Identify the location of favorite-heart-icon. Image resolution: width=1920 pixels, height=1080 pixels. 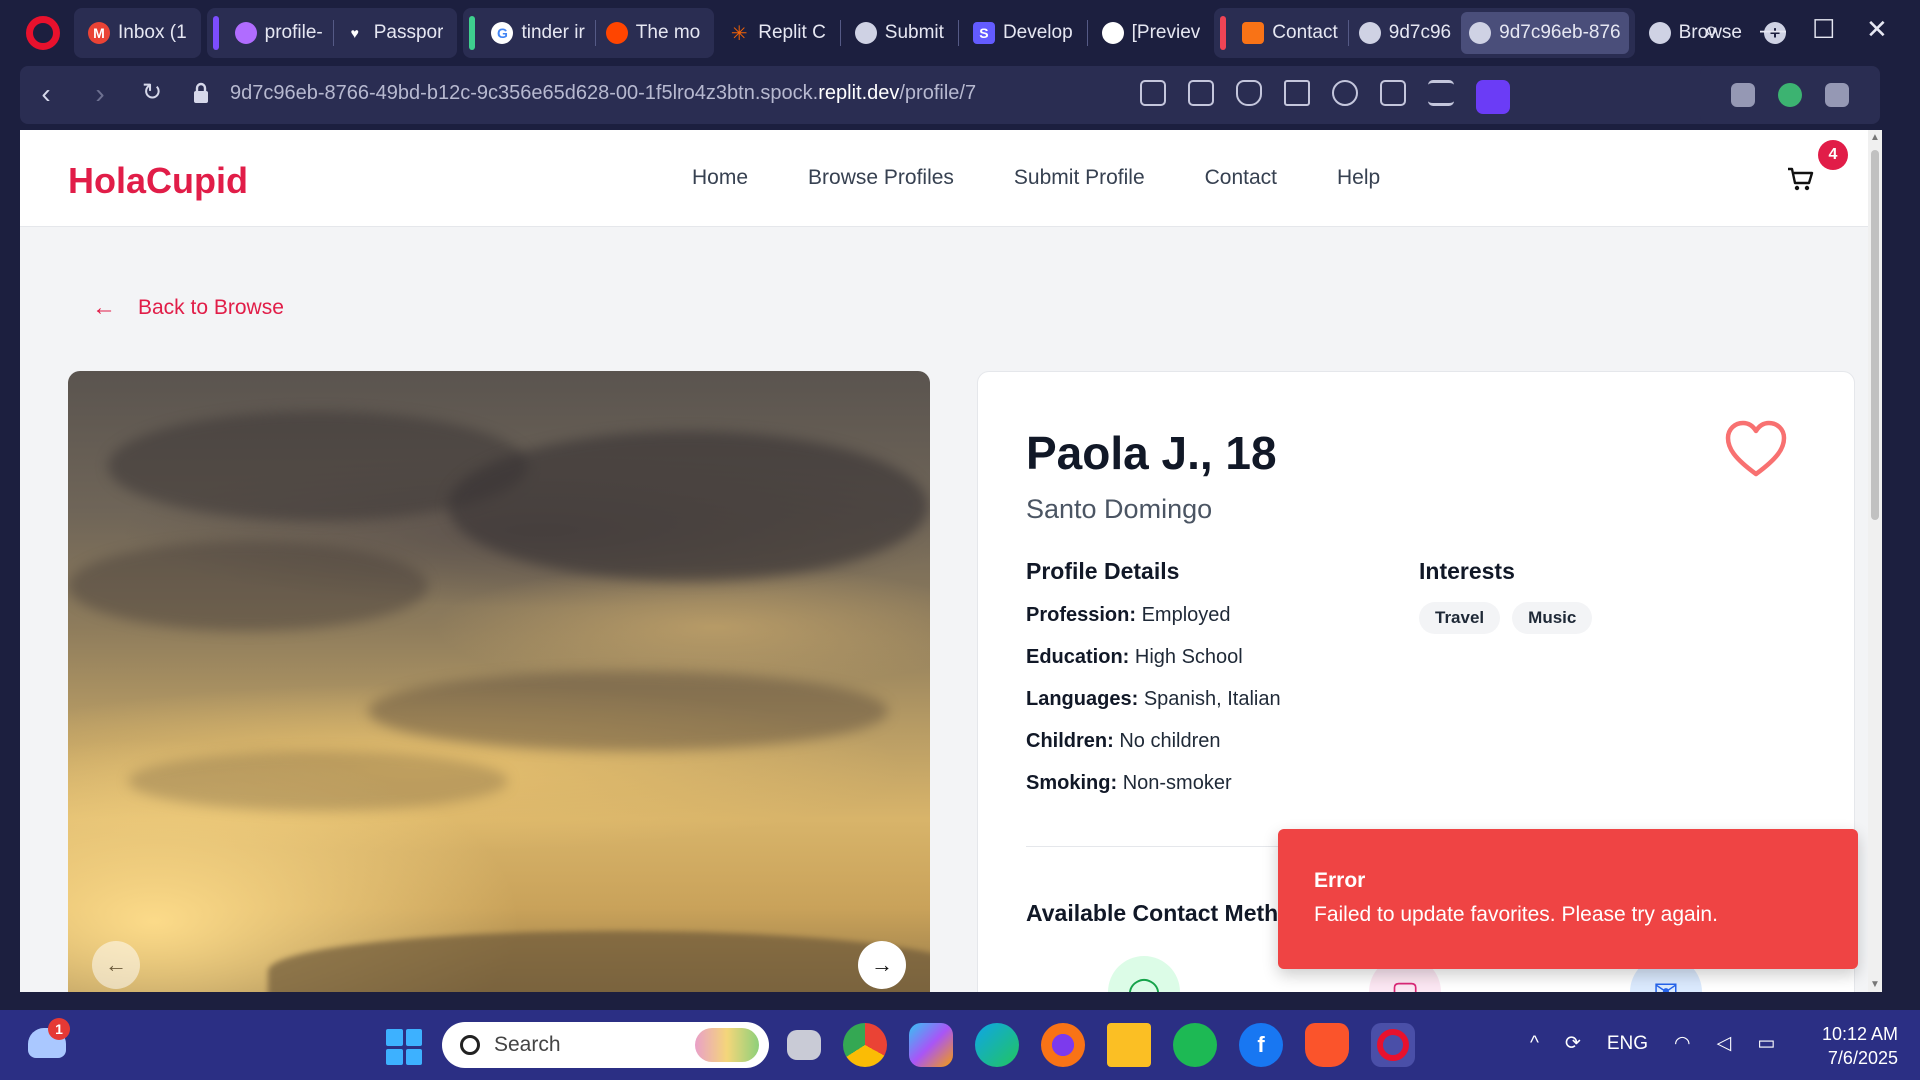
(1756, 449).